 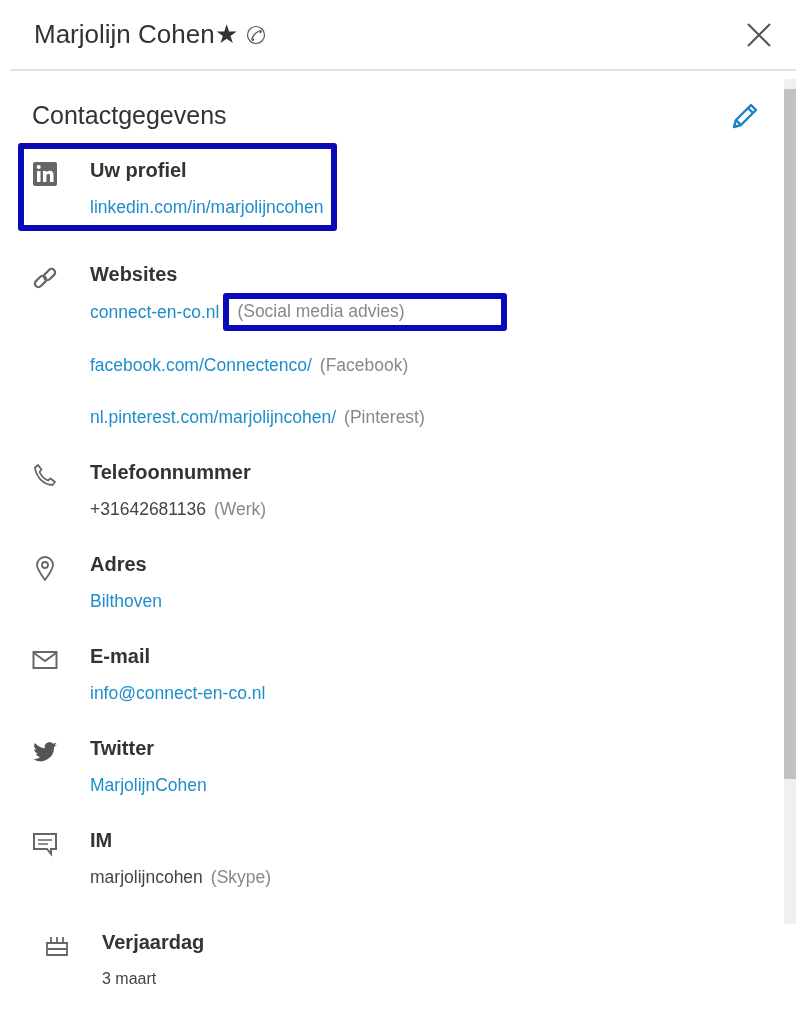 I want to click on field-label: Websites, so click(x=134, y=274).